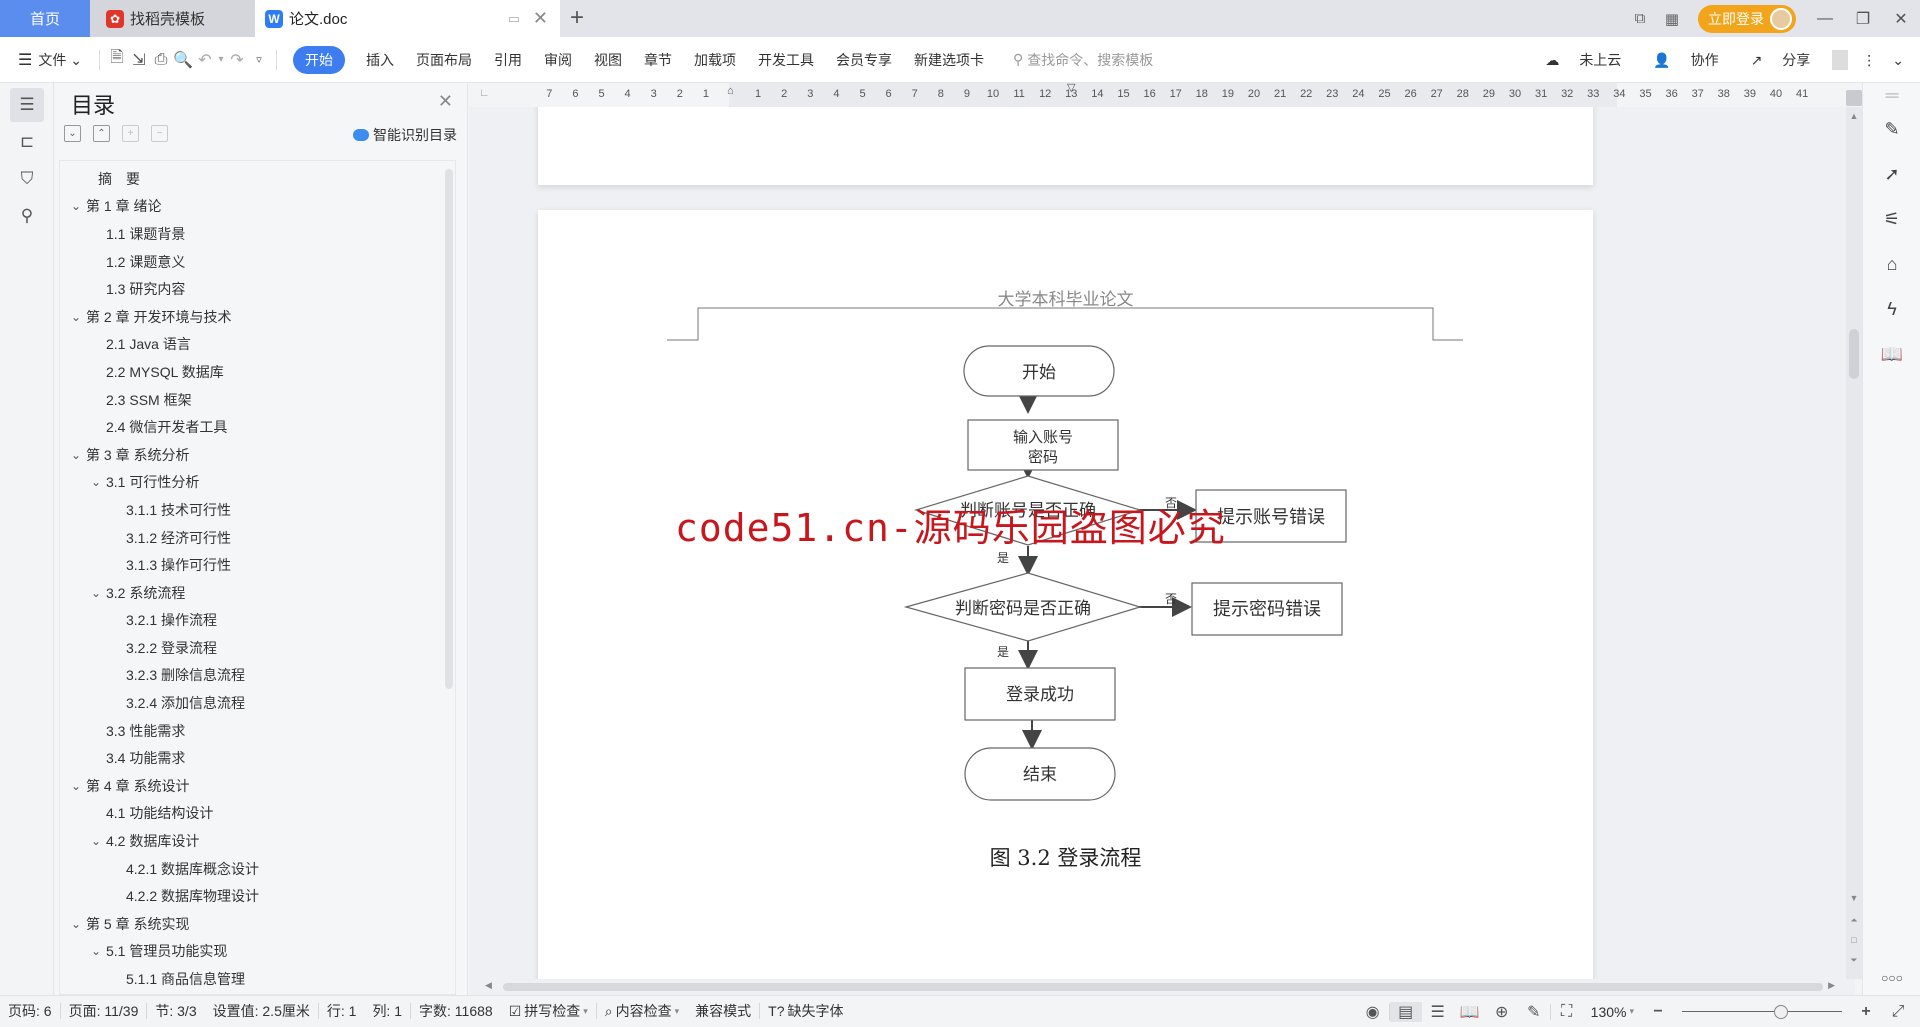 The height and width of the screenshot is (1027, 1920). What do you see at coordinates (101, 133) in the screenshot?
I see `collapse-all-icon: ⌃` at bounding box center [101, 133].